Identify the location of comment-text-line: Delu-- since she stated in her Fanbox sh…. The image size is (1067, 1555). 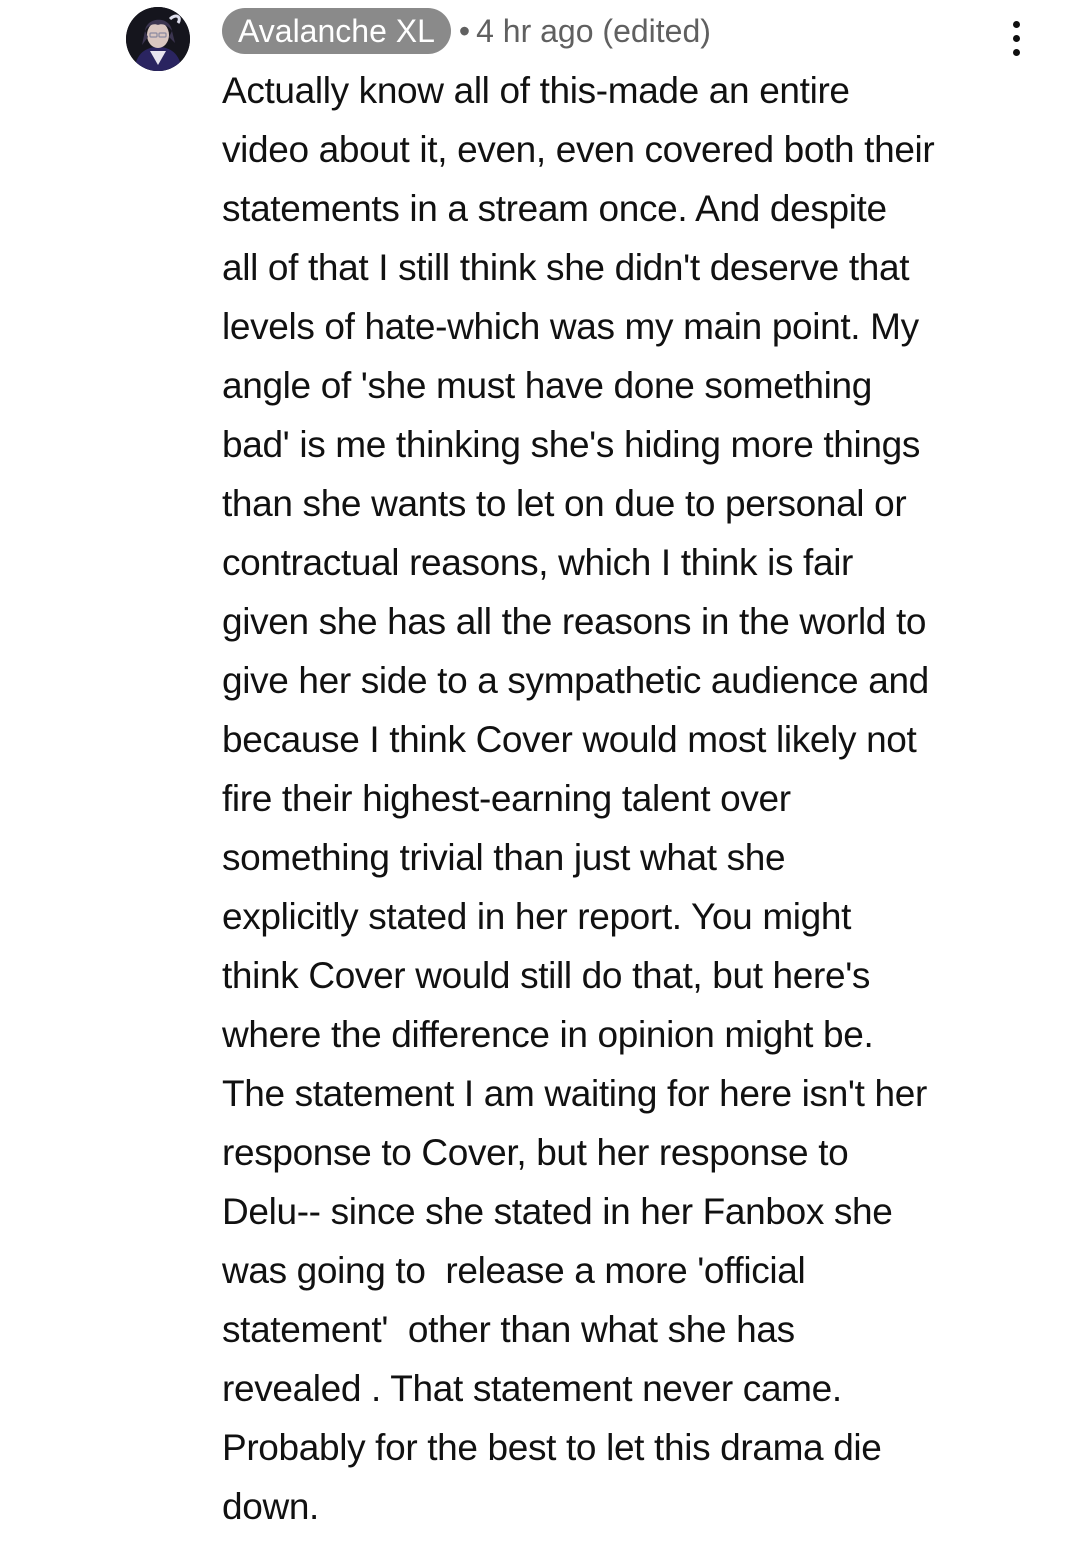
(557, 1211).